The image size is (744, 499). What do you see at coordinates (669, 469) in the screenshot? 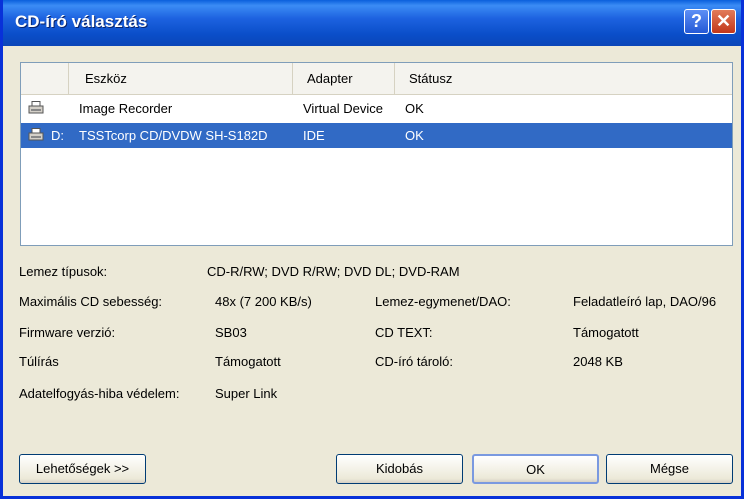
I see `cancel-button: Mégse` at bounding box center [669, 469].